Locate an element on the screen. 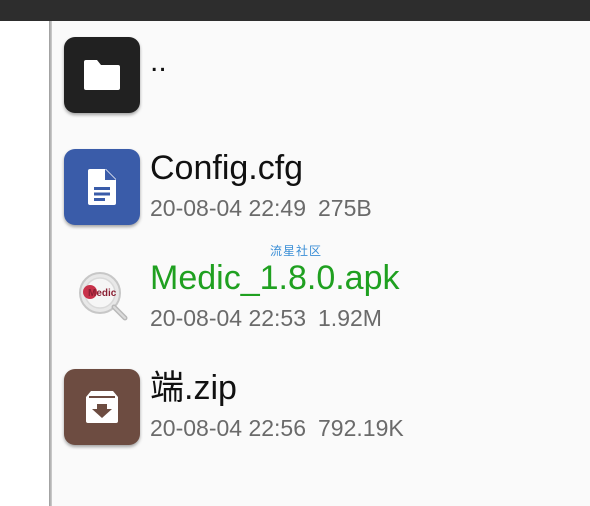 The height and width of the screenshot is (506, 590). file-meta: 20-08-04 22:49 275B is located at coordinates (261, 208).